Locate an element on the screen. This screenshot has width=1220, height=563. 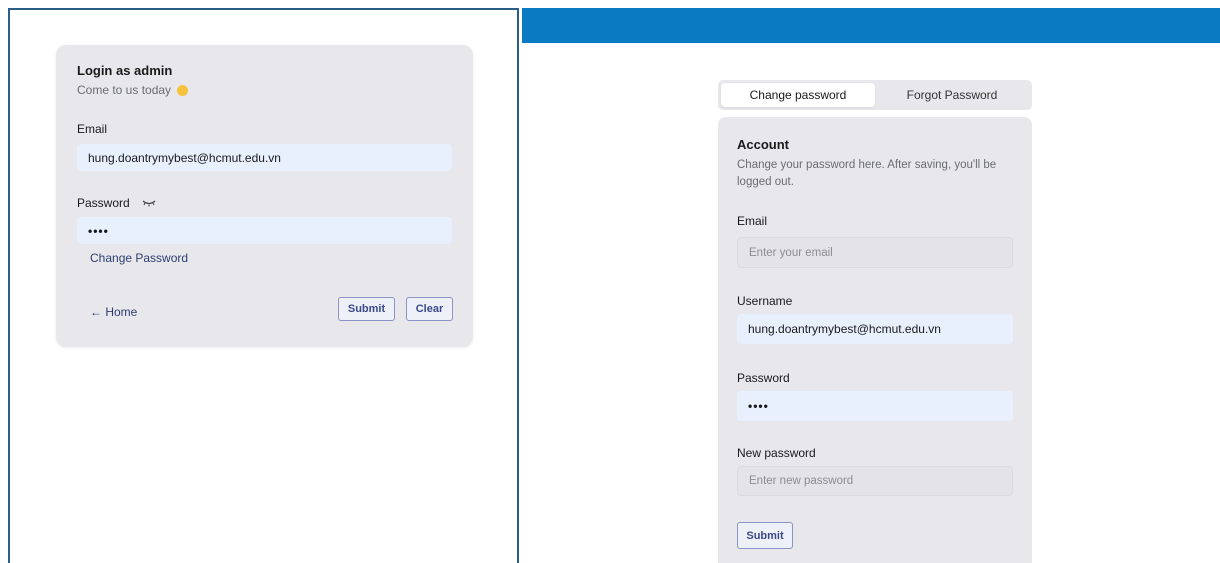
account-email-label: Email is located at coordinates (752, 221).